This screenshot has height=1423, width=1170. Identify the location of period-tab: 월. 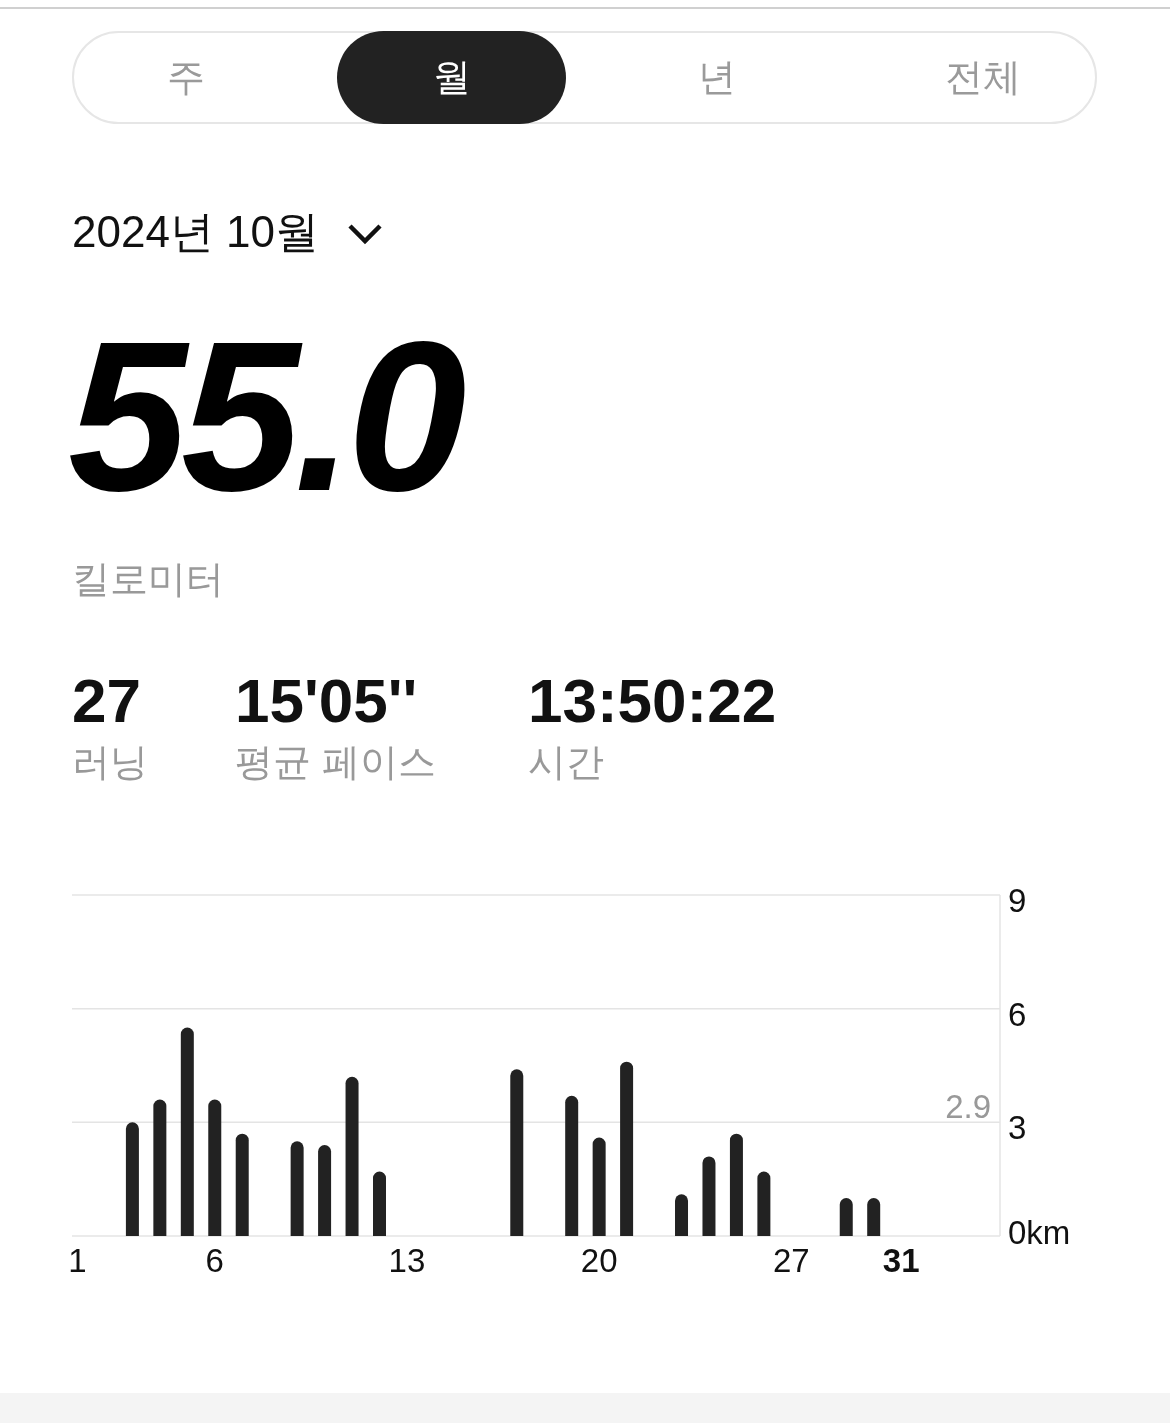
(452, 77).